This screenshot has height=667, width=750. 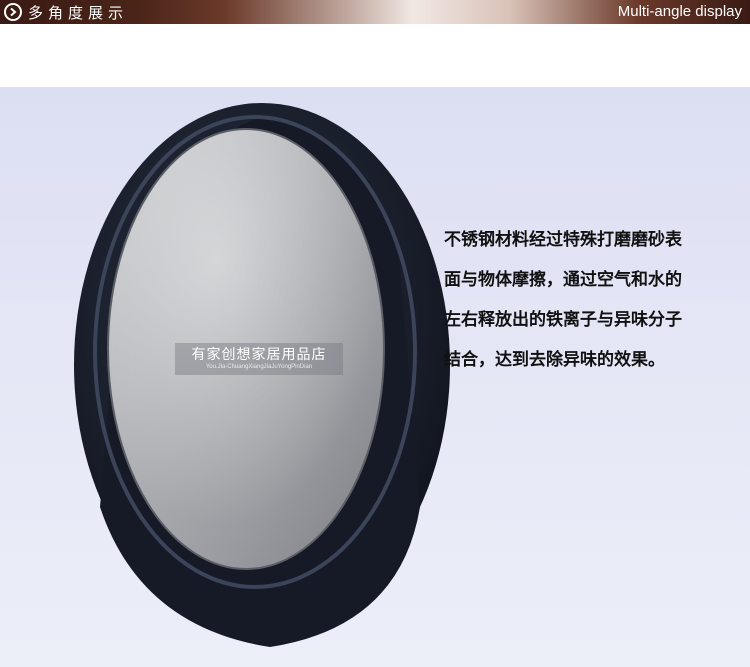 What do you see at coordinates (13, 12) in the screenshot?
I see `chevron-right-circle-icon` at bounding box center [13, 12].